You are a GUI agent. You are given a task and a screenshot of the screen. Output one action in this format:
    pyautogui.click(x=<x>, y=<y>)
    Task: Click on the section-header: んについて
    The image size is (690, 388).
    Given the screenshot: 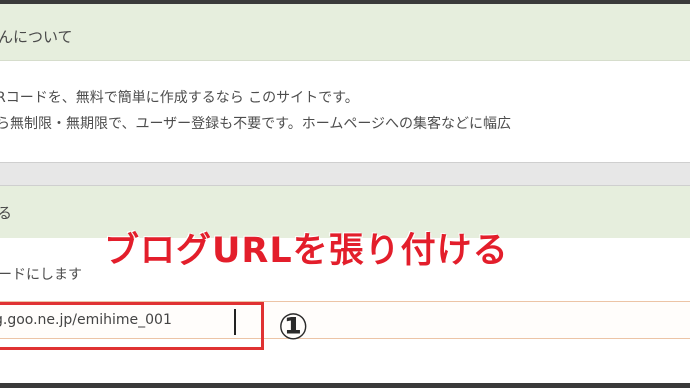 What is the action you would take?
    pyautogui.click(x=345, y=32)
    